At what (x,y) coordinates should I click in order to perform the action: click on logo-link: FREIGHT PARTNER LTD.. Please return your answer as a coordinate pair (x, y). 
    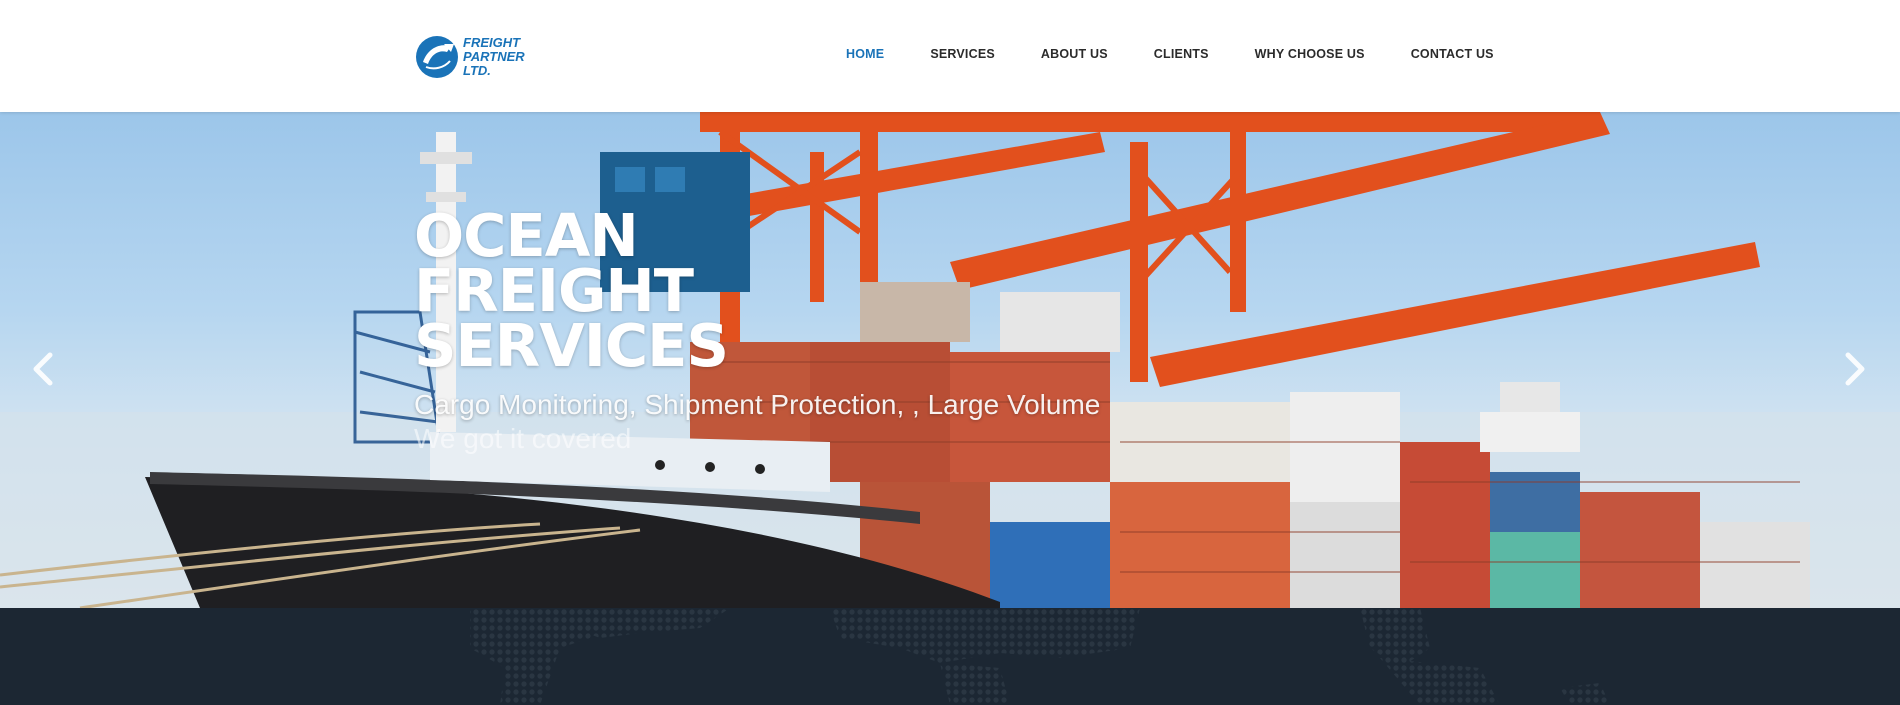
    Looking at the image, I should click on (469, 57).